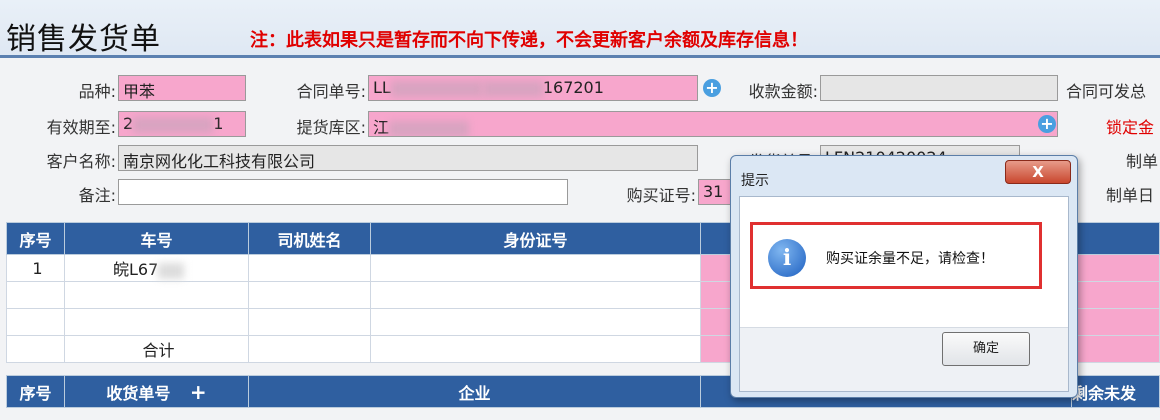  Describe the element at coordinates (783, 91) in the screenshot. I see `receipt-amount-label: 收款金额:` at that location.